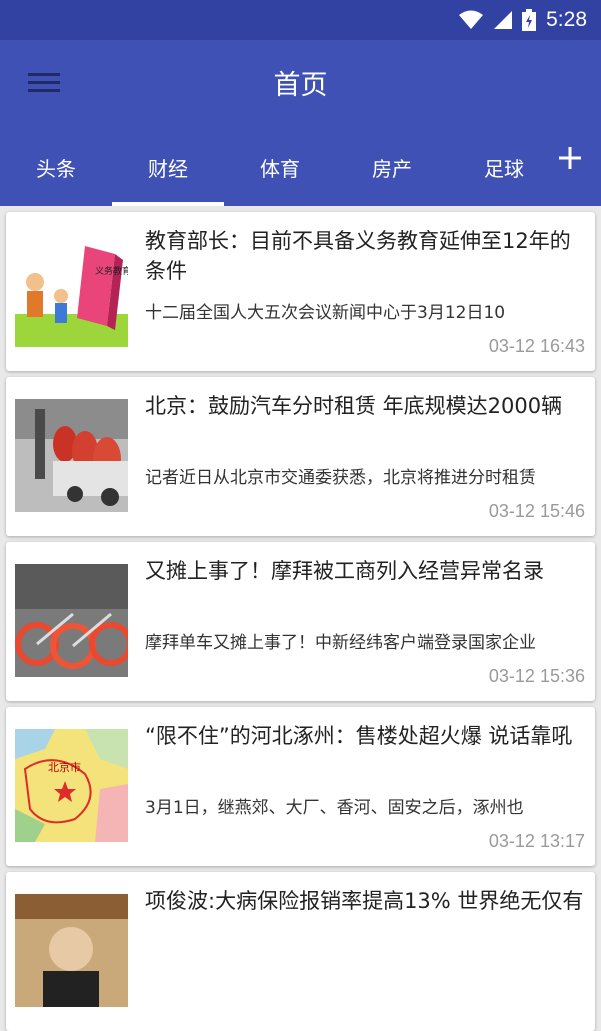 Image resolution: width=601 pixels, height=1031 pixels. I want to click on news-summary: 十二届全国人大五次会议新闻中心于3月12日10, so click(325, 313).